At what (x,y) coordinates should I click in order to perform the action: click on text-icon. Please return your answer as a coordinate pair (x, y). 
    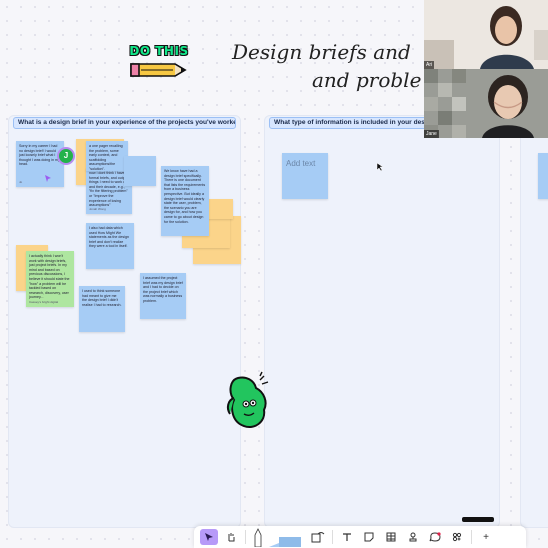
    Looking at the image, I should click on (347, 537).